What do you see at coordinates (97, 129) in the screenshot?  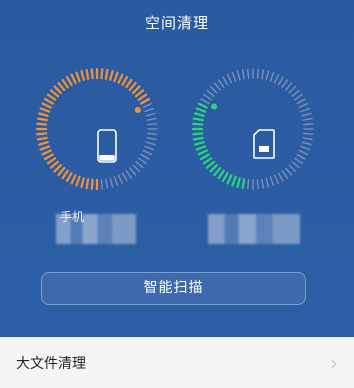 I see `phone-storage-gauge` at bounding box center [97, 129].